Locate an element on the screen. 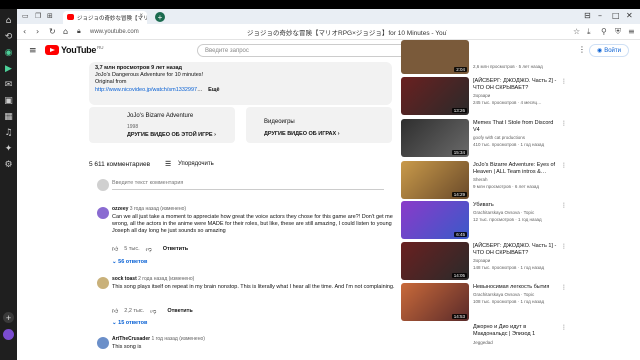  video-meta: 108 тыс. просмотров · 1 год назад is located at coordinates (509, 301).